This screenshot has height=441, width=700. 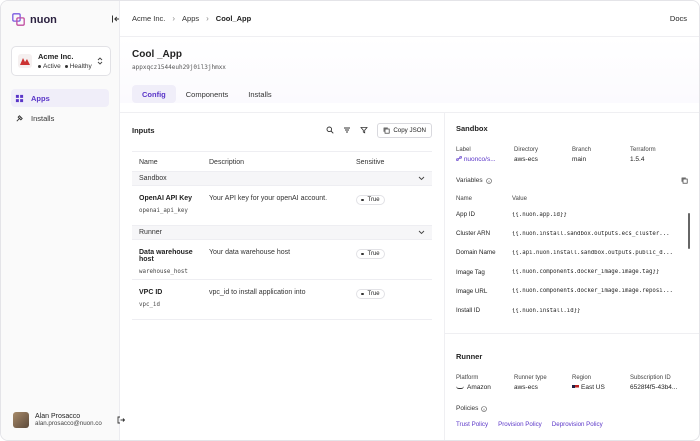 What do you see at coordinates (539, 214) in the screenshot?
I see `variable-value: {{.nuon.app.id}}` at bounding box center [539, 214].